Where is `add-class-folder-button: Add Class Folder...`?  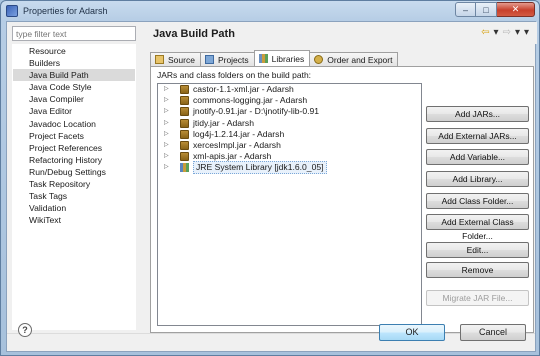 add-class-folder-button: Add Class Folder... is located at coordinates (477, 201).